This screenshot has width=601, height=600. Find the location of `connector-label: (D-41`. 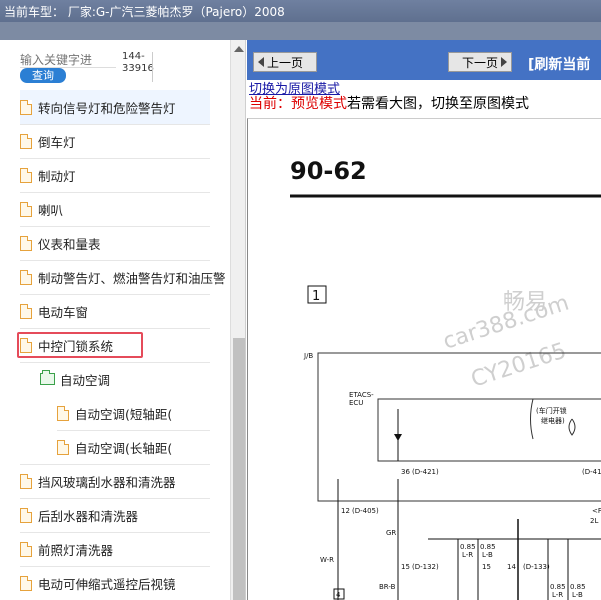

connector-label: (D-41 is located at coordinates (591, 472).